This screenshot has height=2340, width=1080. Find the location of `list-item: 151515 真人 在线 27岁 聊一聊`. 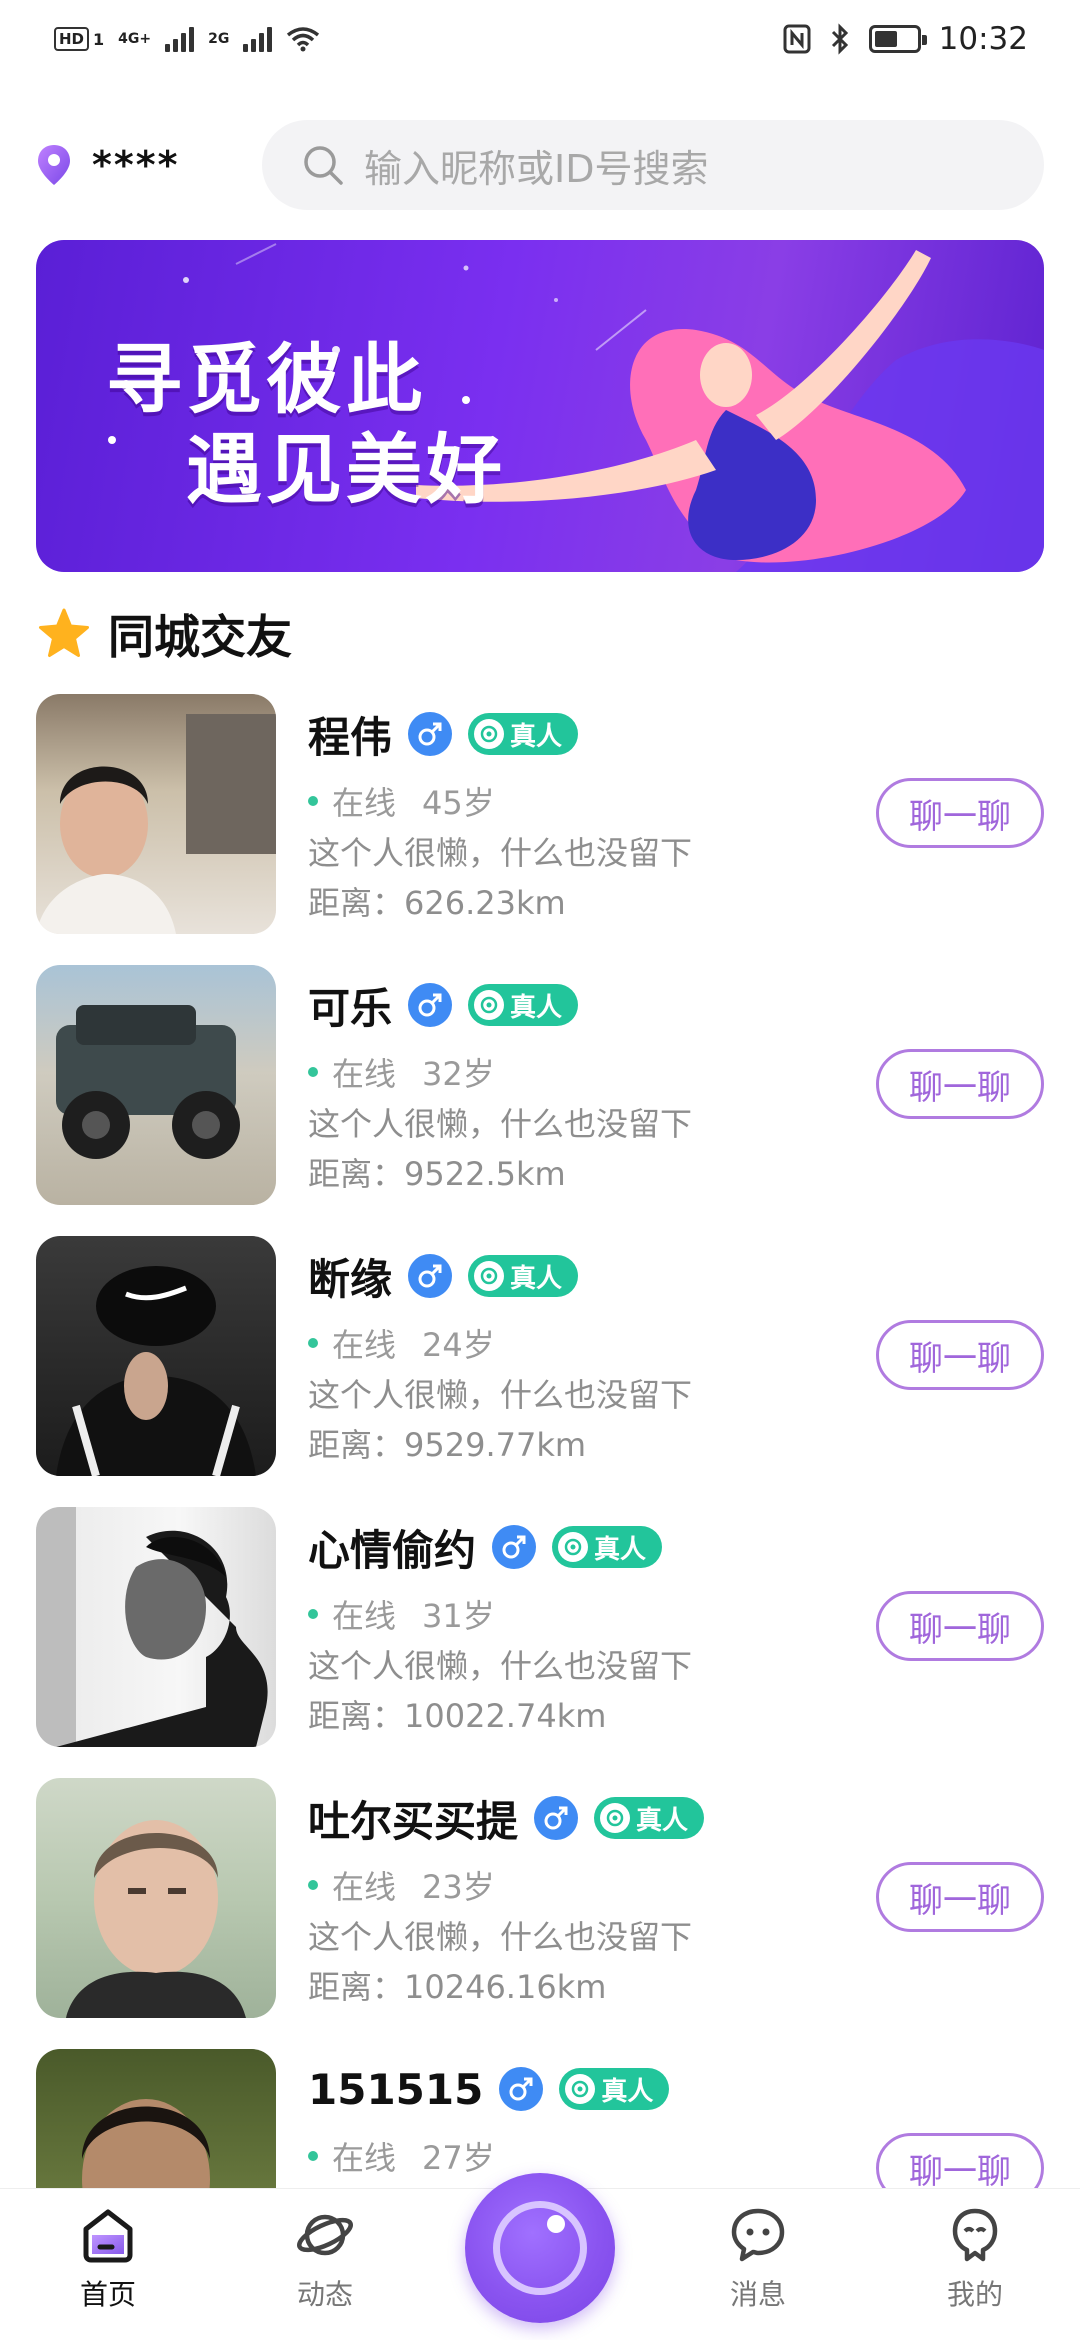

list-item: 151515 真人 在线 27岁 聊一聊 is located at coordinates (540, 2118).